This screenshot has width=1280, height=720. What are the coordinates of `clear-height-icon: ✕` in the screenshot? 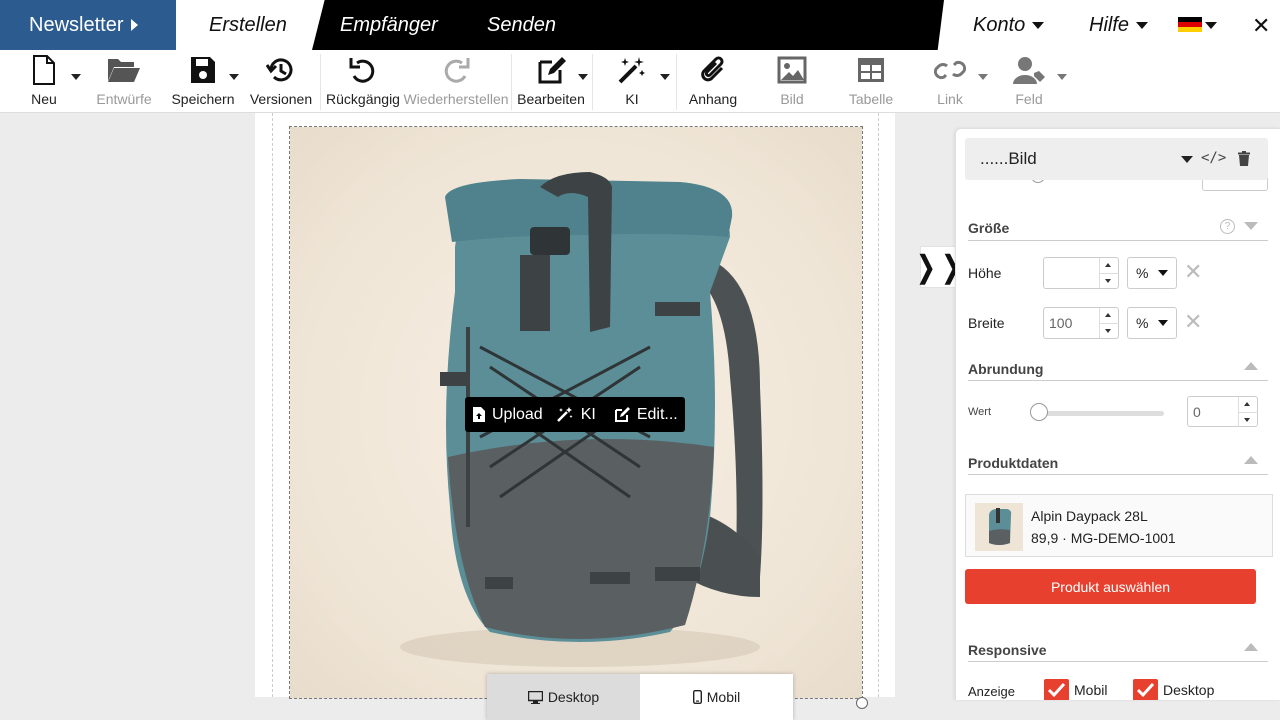 It's located at (1193, 272).